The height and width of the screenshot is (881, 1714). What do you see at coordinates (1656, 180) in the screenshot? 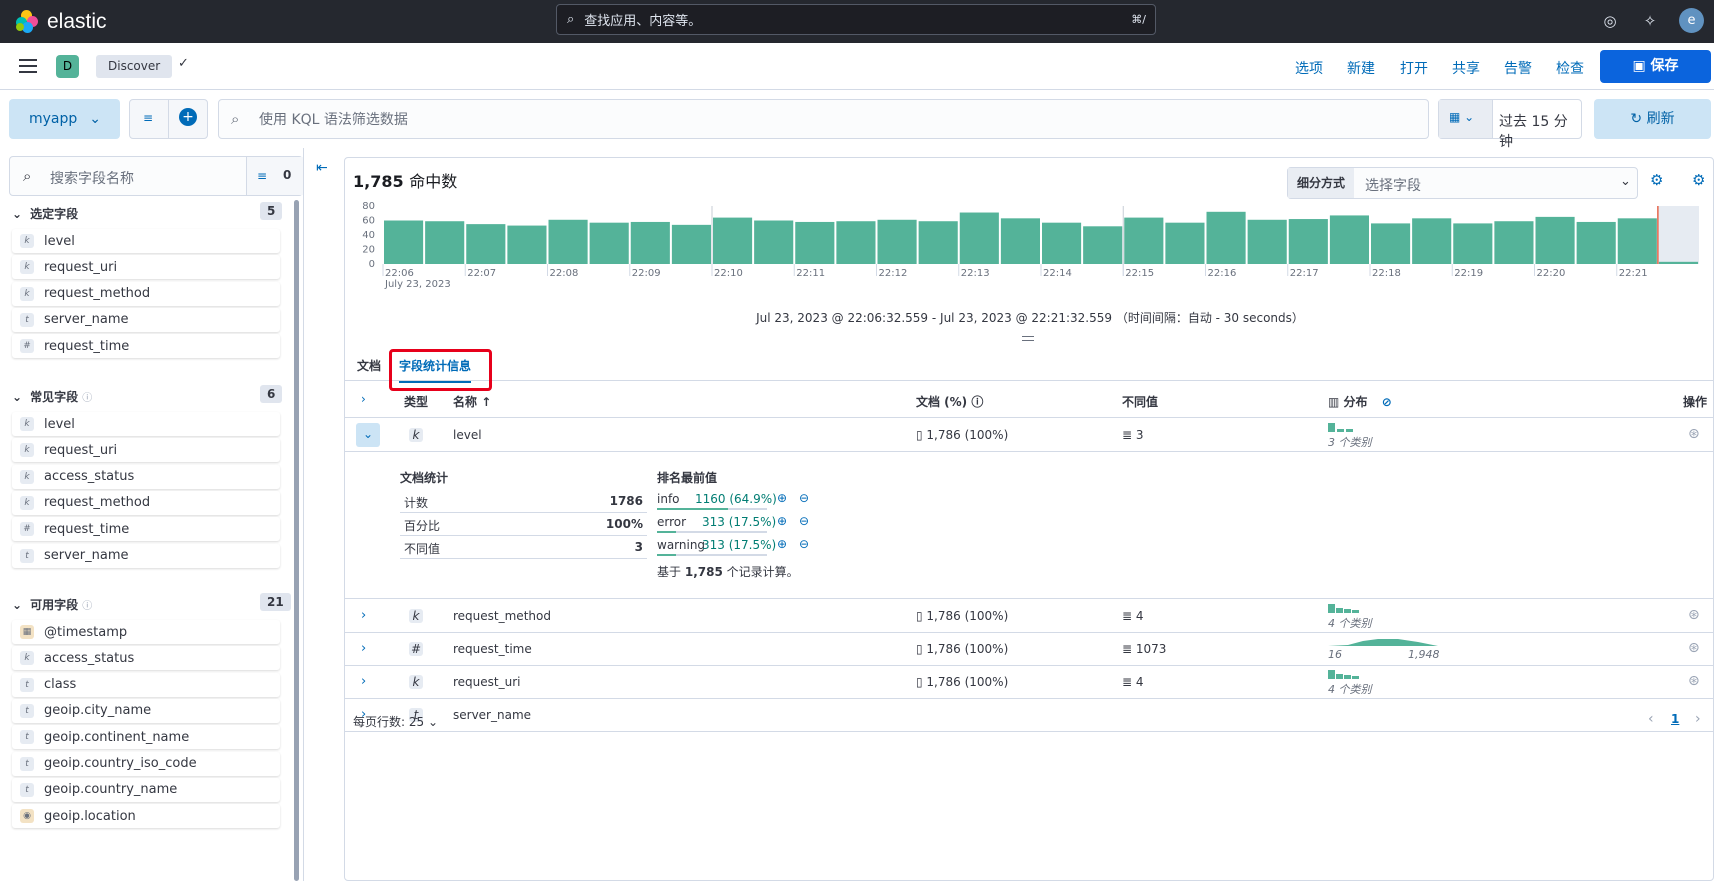
I see `chart-settings-icon: ⚙` at bounding box center [1656, 180].